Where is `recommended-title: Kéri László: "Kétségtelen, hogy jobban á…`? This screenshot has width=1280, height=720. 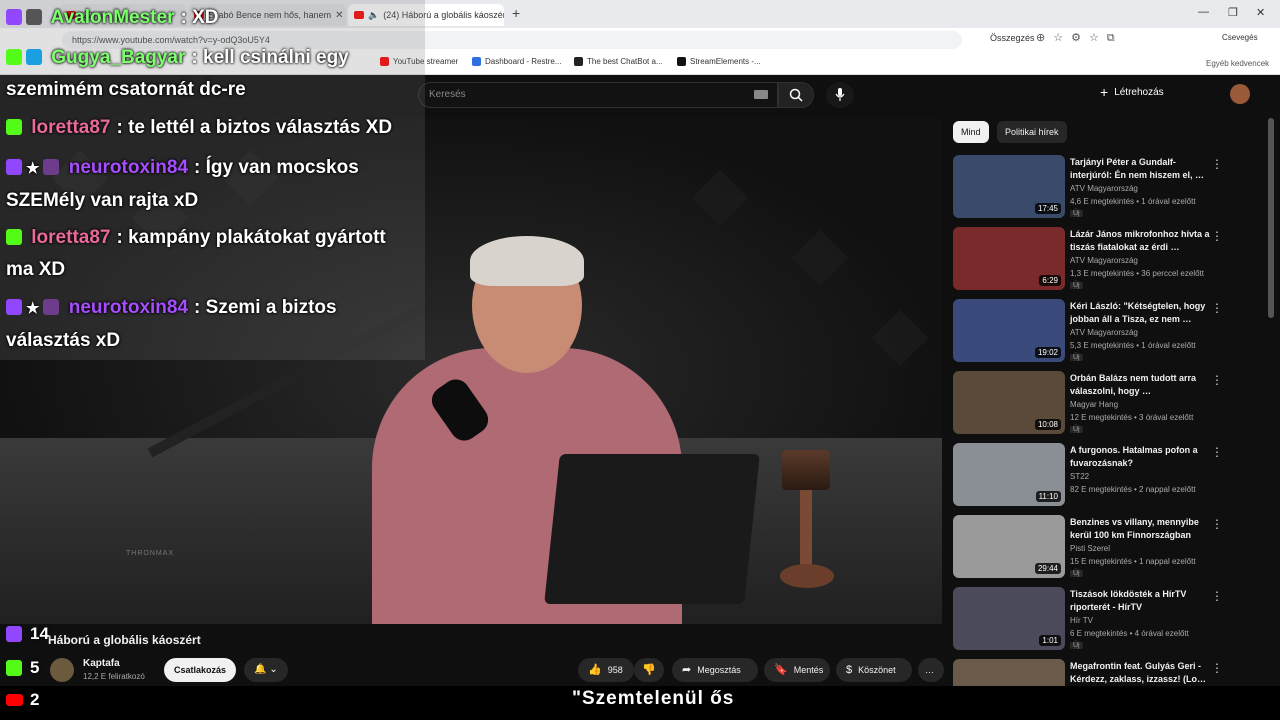 recommended-title: Kéri László: "Kétségtelen, hogy jobban á… is located at coordinates (1140, 313).